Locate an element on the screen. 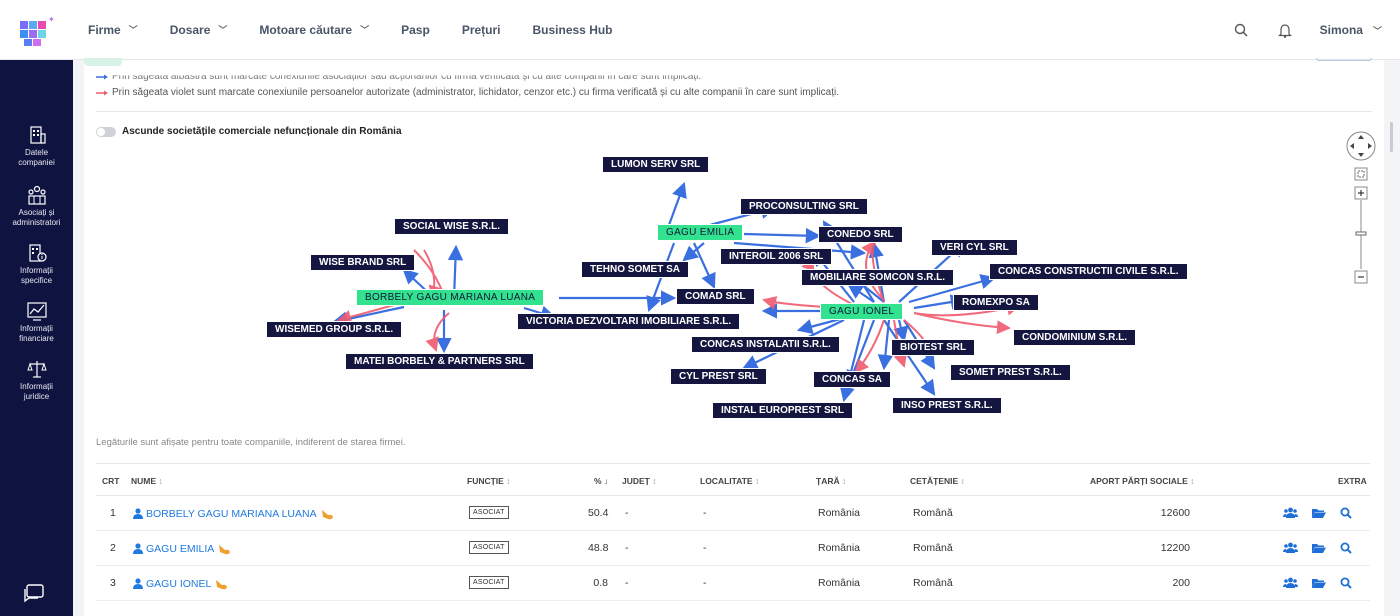 This screenshot has width=1400, height=616. zoom-controls-svg is located at coordinates (1361, 207).